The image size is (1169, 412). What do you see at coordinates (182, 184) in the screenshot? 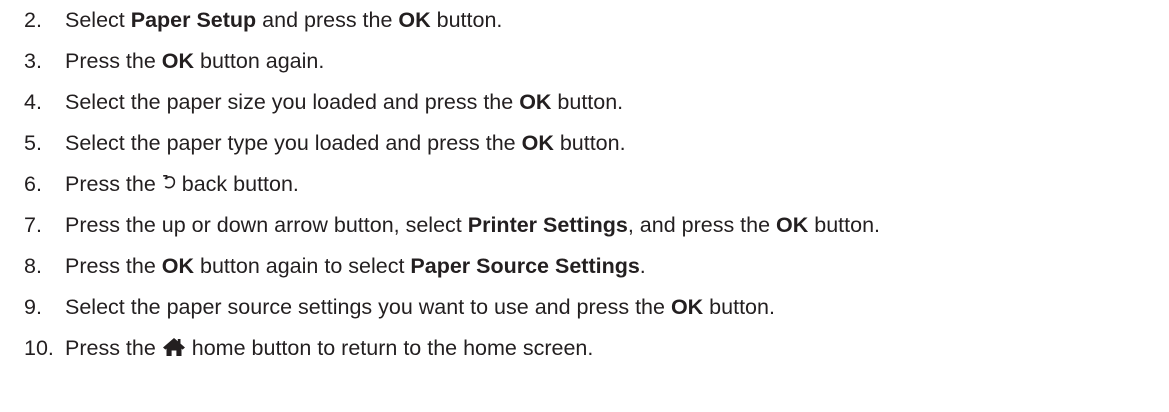
I see `step-text: Press the back button.` at bounding box center [182, 184].